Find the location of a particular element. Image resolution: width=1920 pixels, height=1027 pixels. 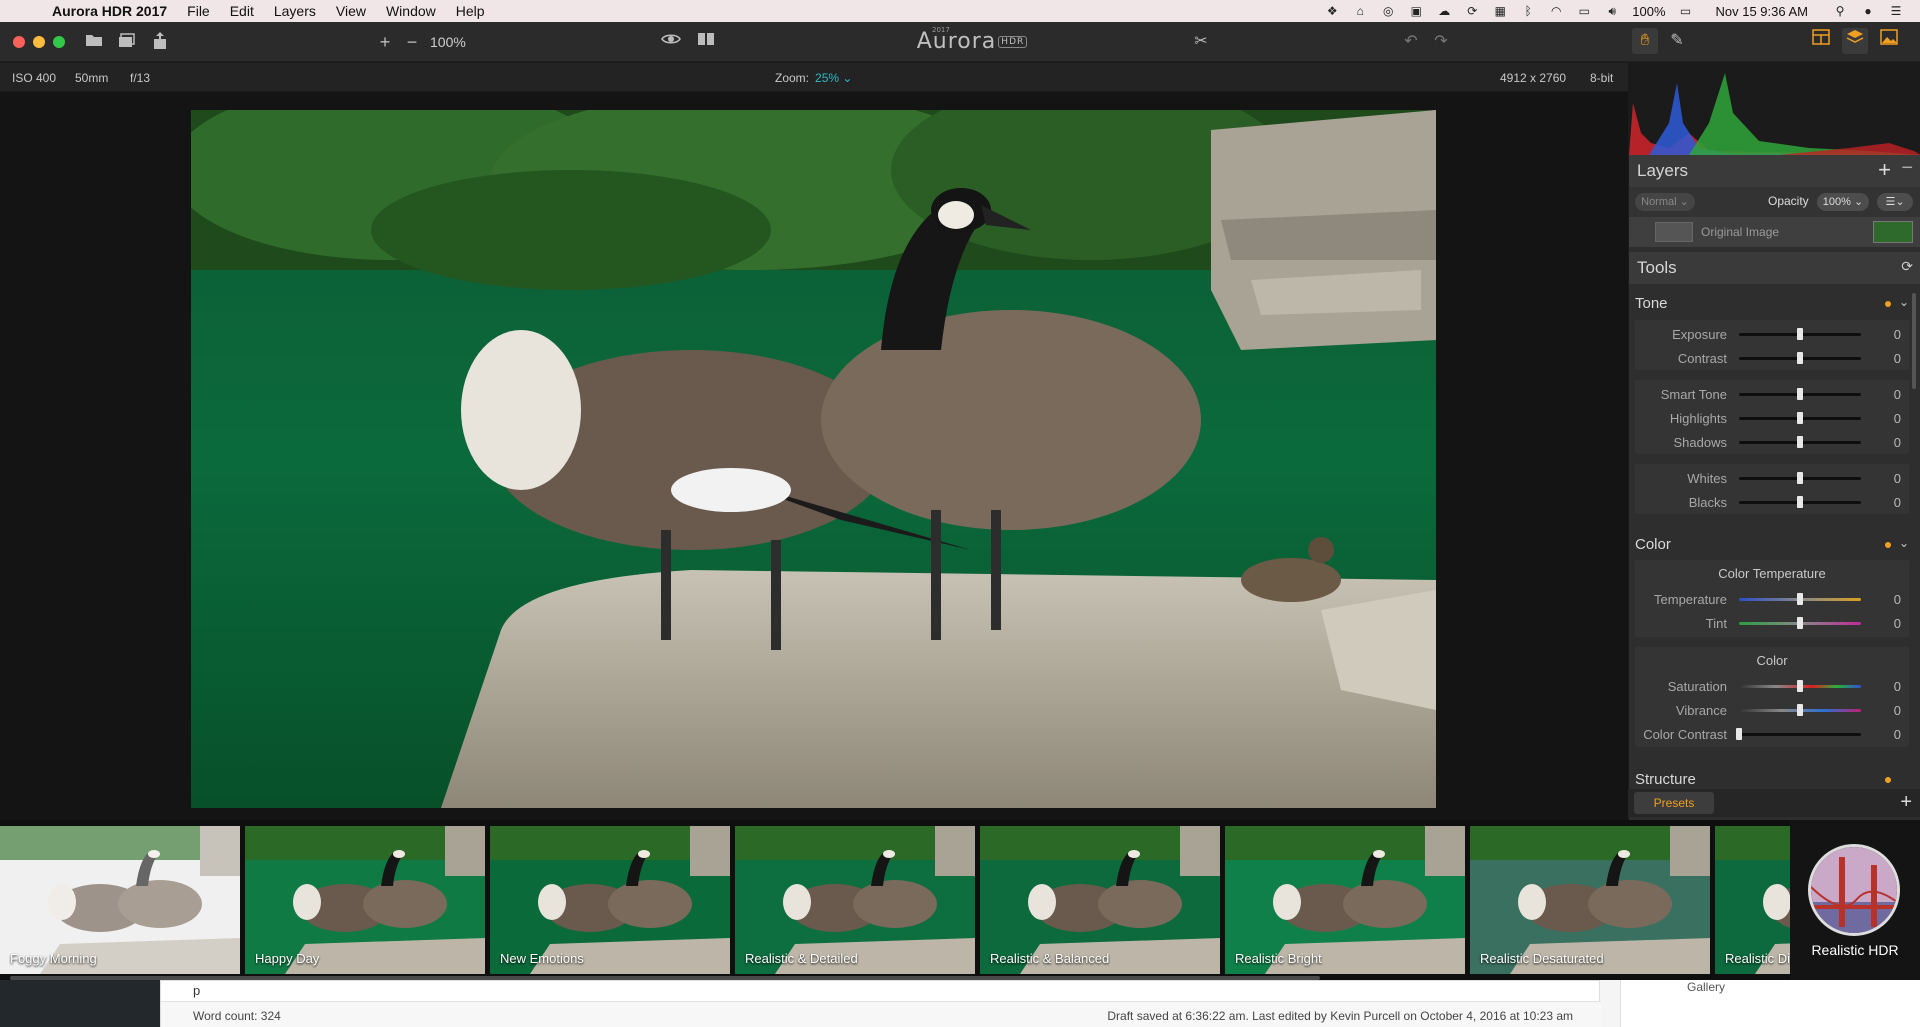

menu-window: Window is located at coordinates (411, 11).